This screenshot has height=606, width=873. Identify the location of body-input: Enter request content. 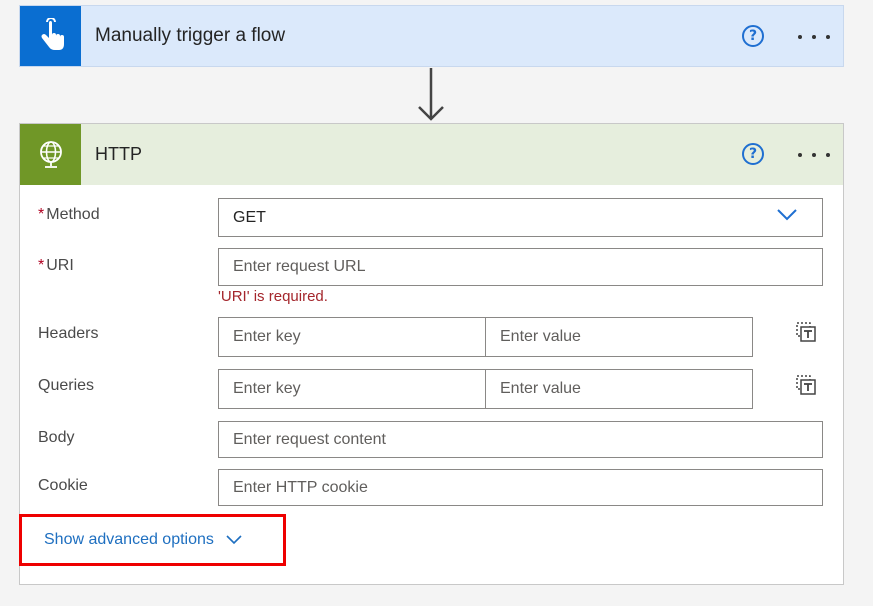
(520, 439).